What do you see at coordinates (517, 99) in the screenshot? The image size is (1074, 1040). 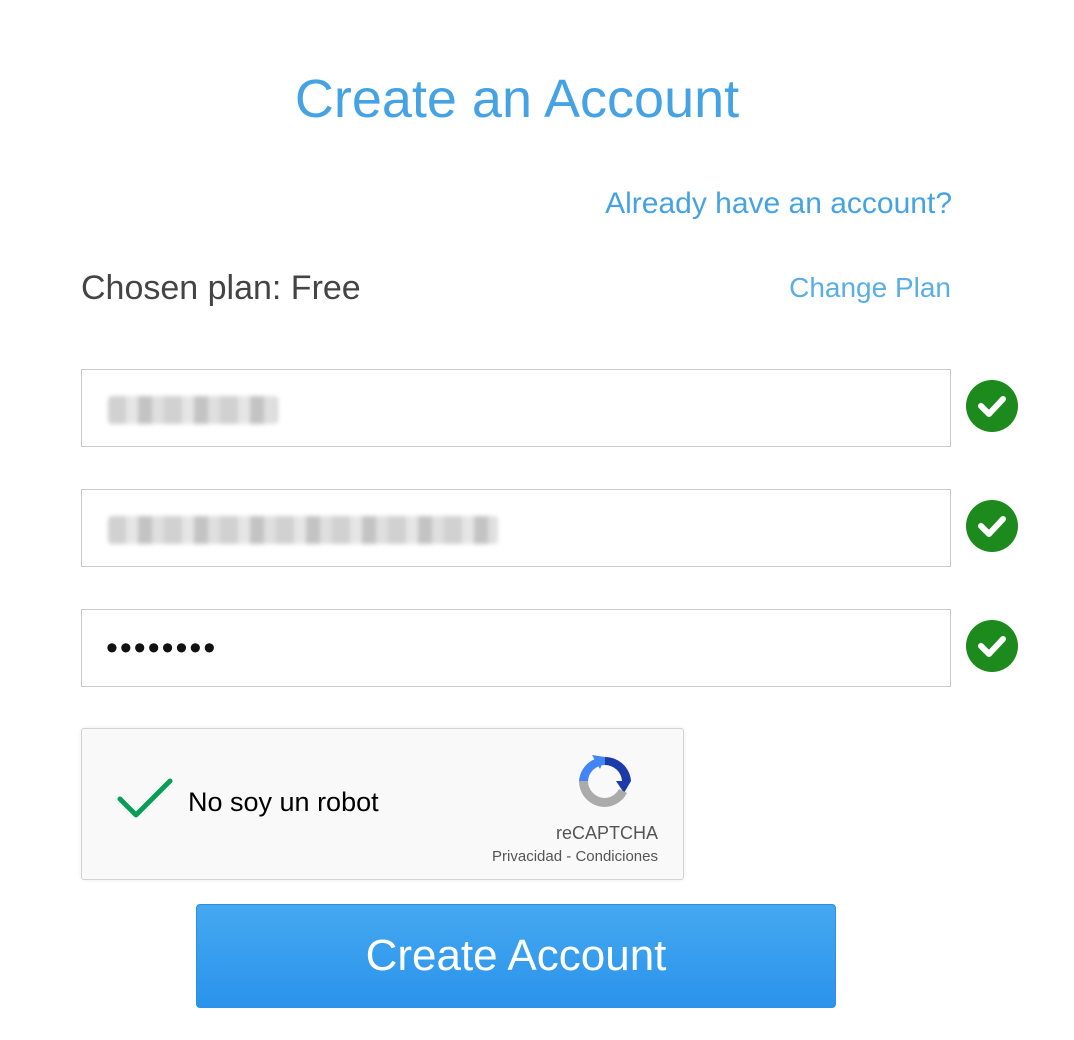 I see `page-title: Create an Account` at bounding box center [517, 99].